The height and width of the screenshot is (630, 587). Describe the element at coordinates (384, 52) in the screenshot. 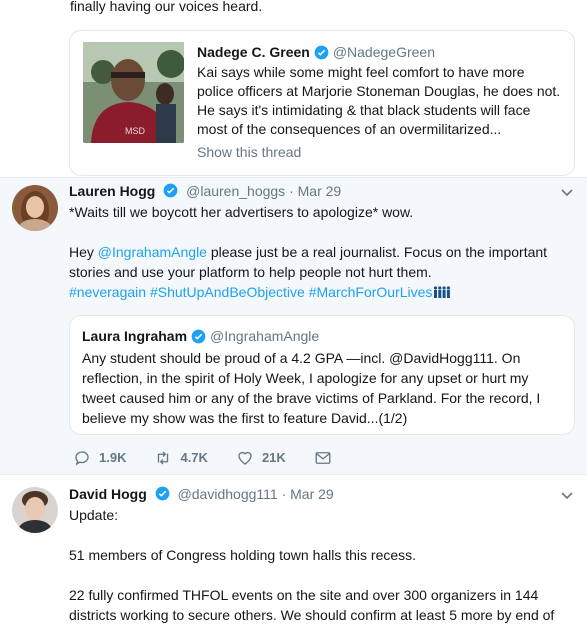

I see `quoted-author-handle: @NadegeGreen` at that location.